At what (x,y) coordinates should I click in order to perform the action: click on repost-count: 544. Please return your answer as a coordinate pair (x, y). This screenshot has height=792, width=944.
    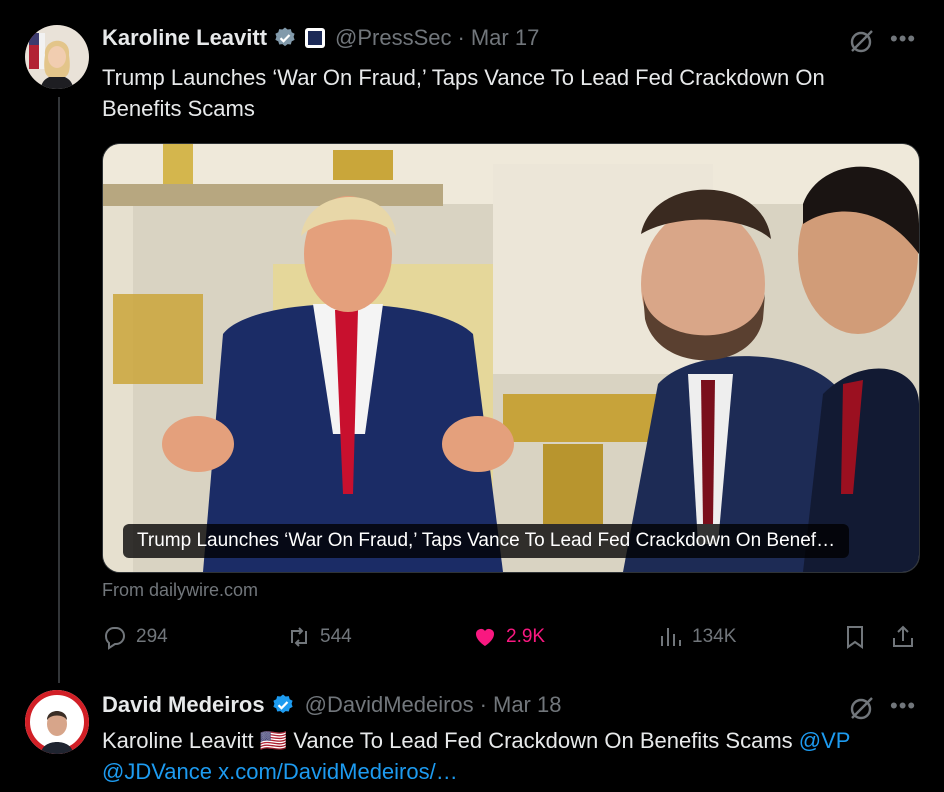
    Looking at the image, I should click on (336, 636).